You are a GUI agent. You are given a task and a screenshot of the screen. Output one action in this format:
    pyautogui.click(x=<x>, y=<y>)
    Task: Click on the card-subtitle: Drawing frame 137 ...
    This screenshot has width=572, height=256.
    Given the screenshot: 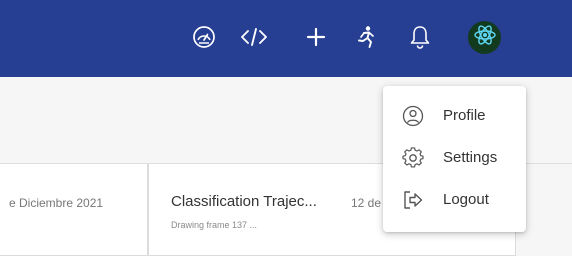 What is the action you would take?
    pyautogui.click(x=214, y=225)
    